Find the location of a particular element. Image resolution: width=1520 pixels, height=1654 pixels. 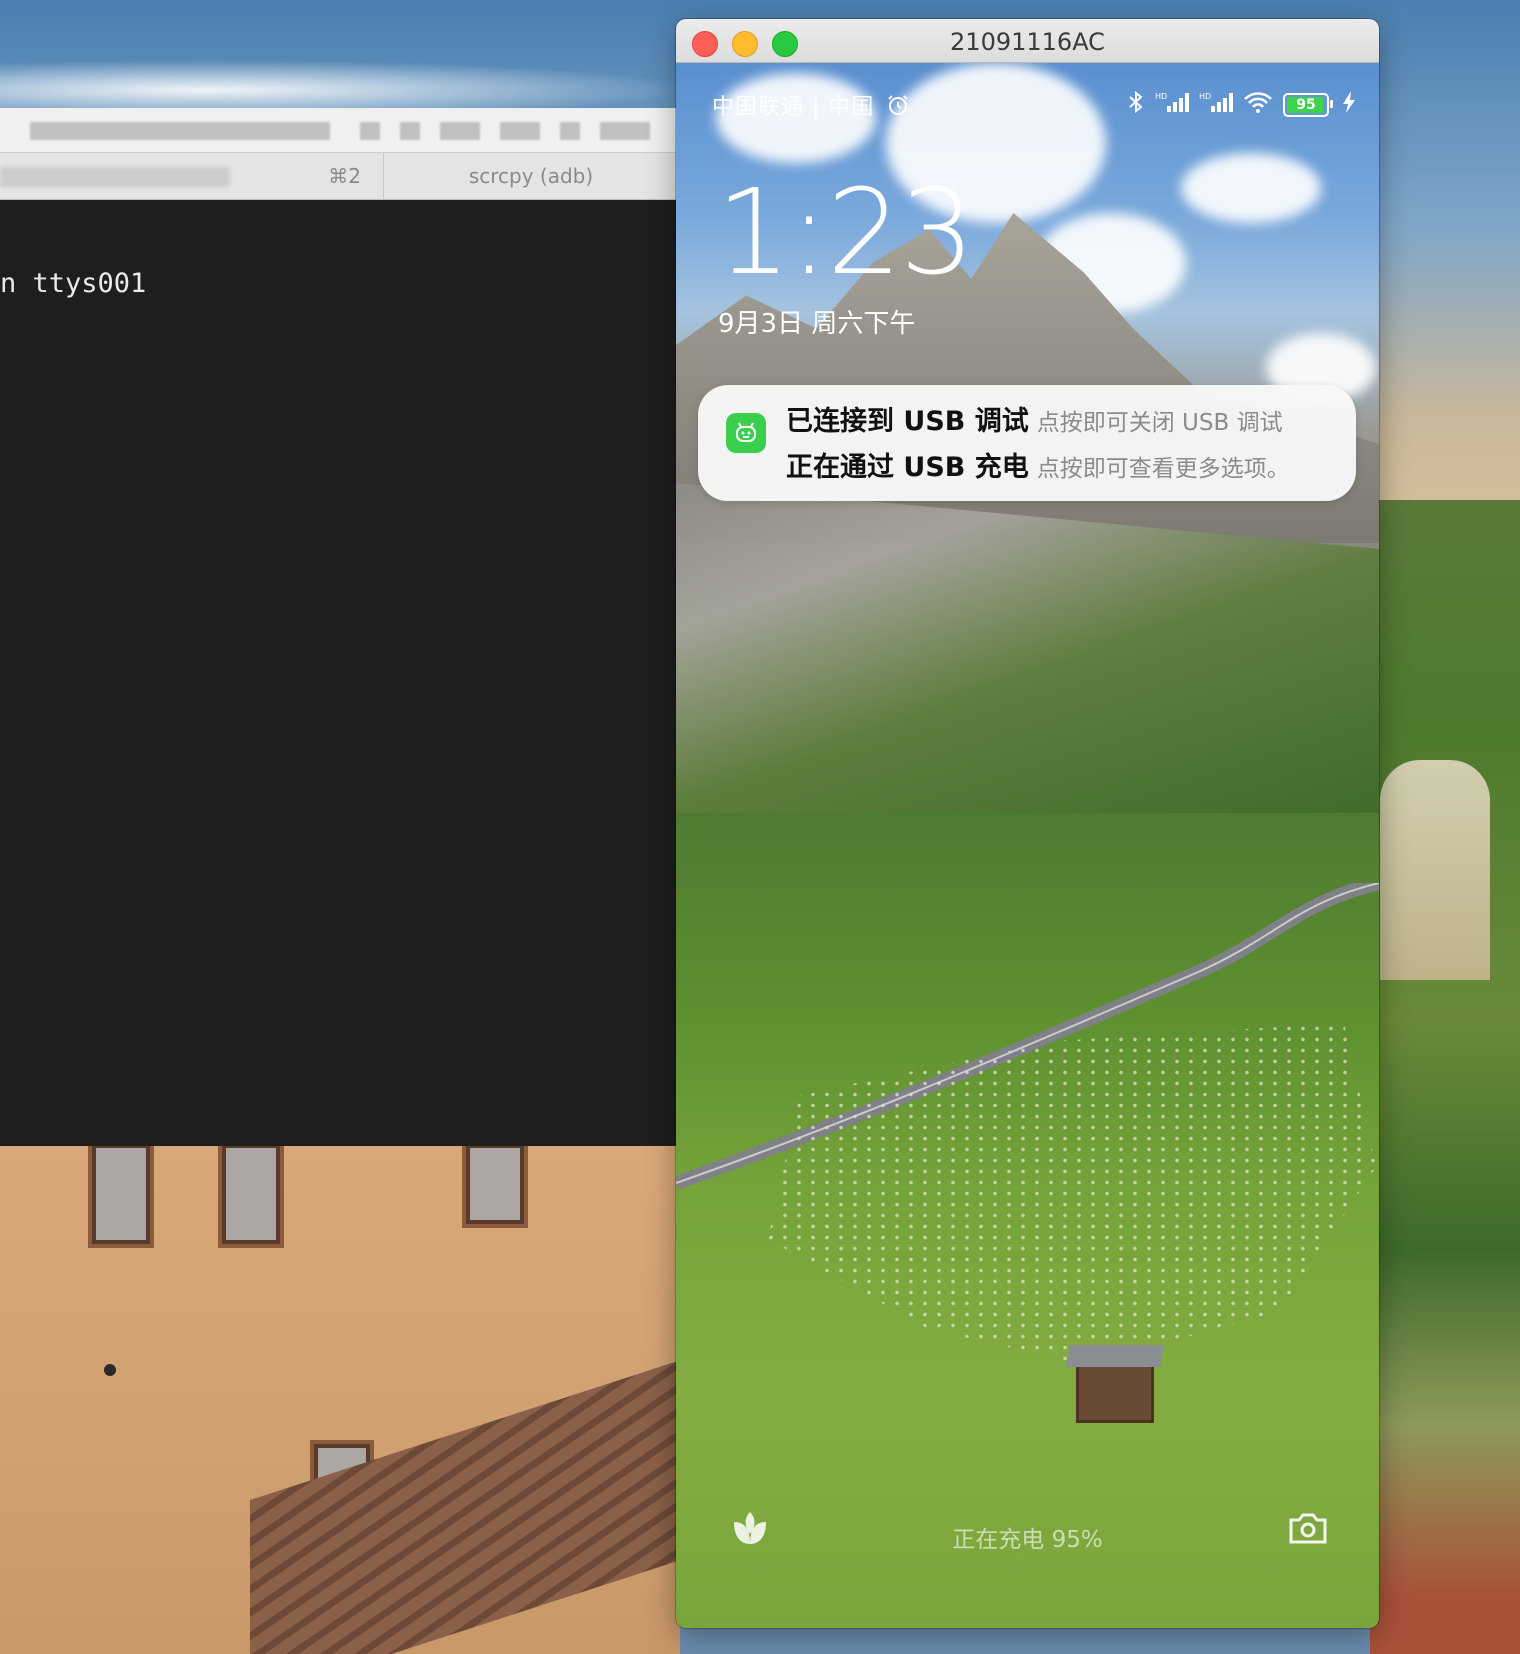

battery-percent: 95 is located at coordinates (1306, 105).